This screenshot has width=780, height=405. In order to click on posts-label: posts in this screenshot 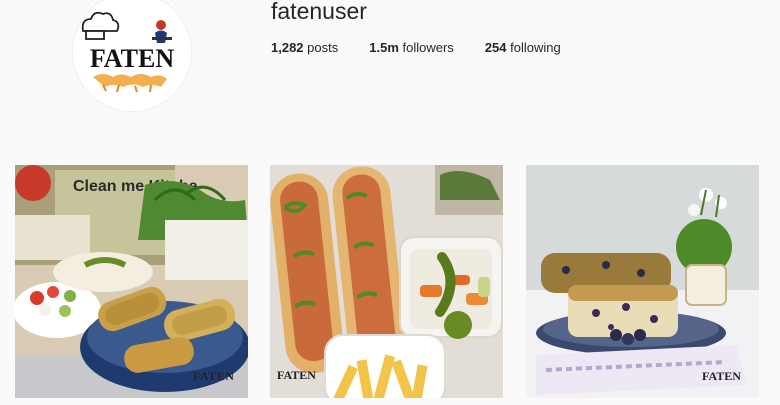, I will do `click(323, 47)`.